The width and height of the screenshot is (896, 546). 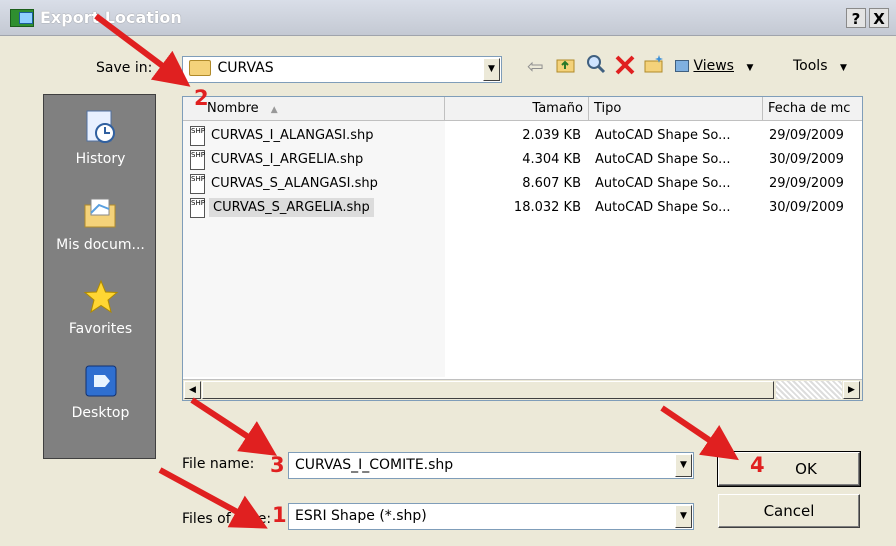 What do you see at coordinates (654, 67) in the screenshot?
I see `new-folder-icon` at bounding box center [654, 67].